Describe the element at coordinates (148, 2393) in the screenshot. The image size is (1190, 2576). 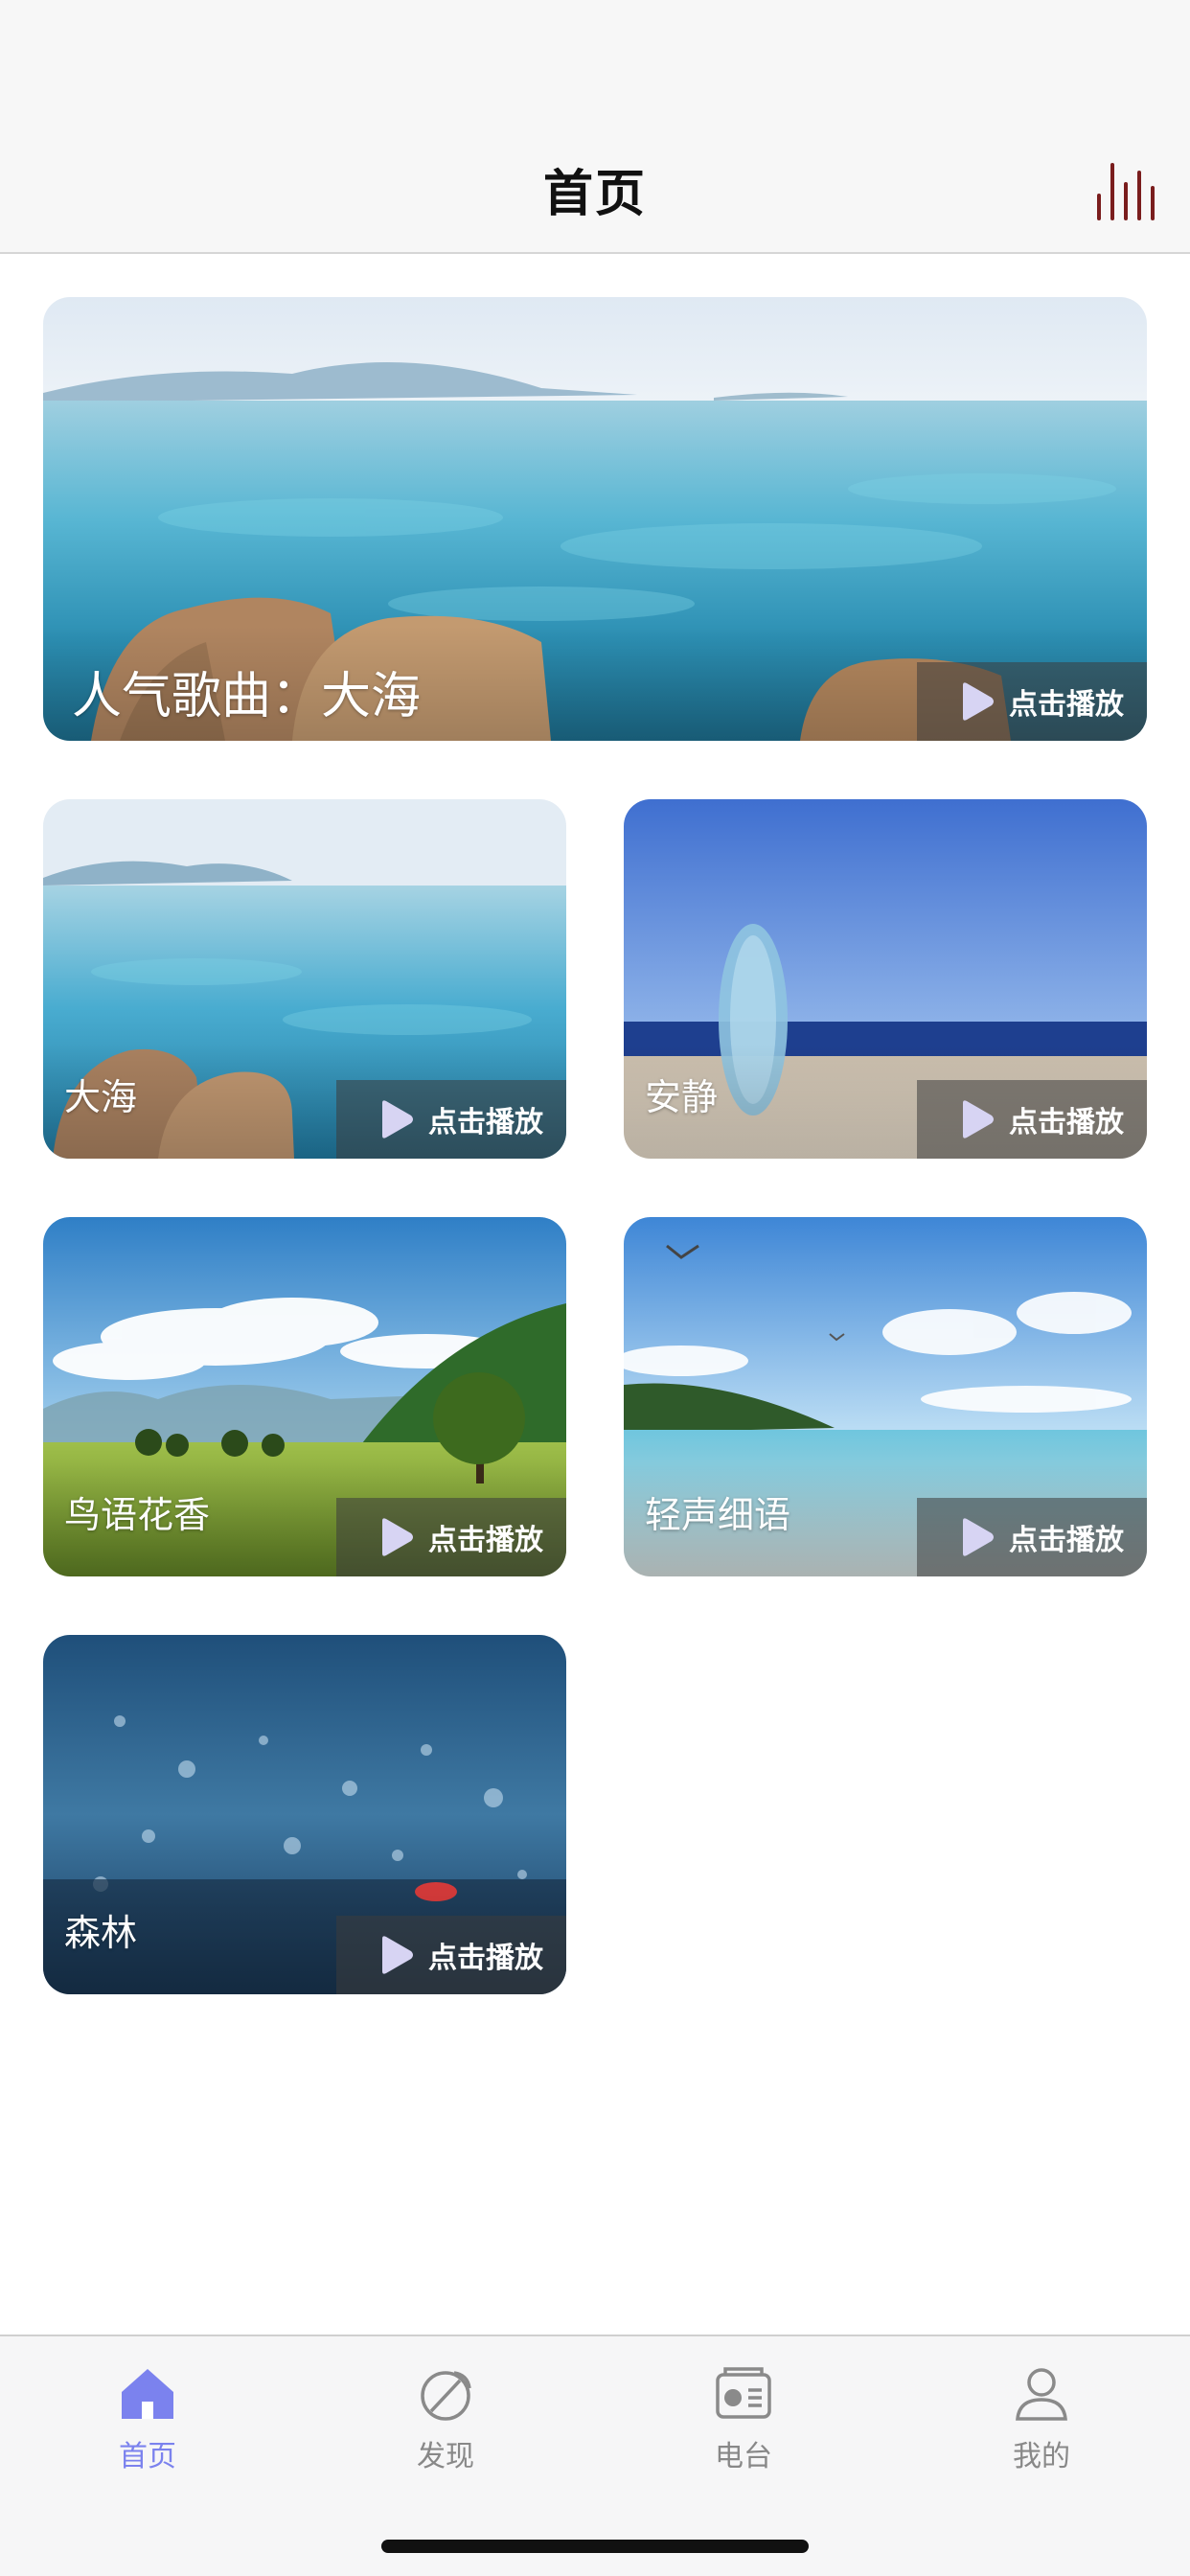
I see `home-icon` at that location.